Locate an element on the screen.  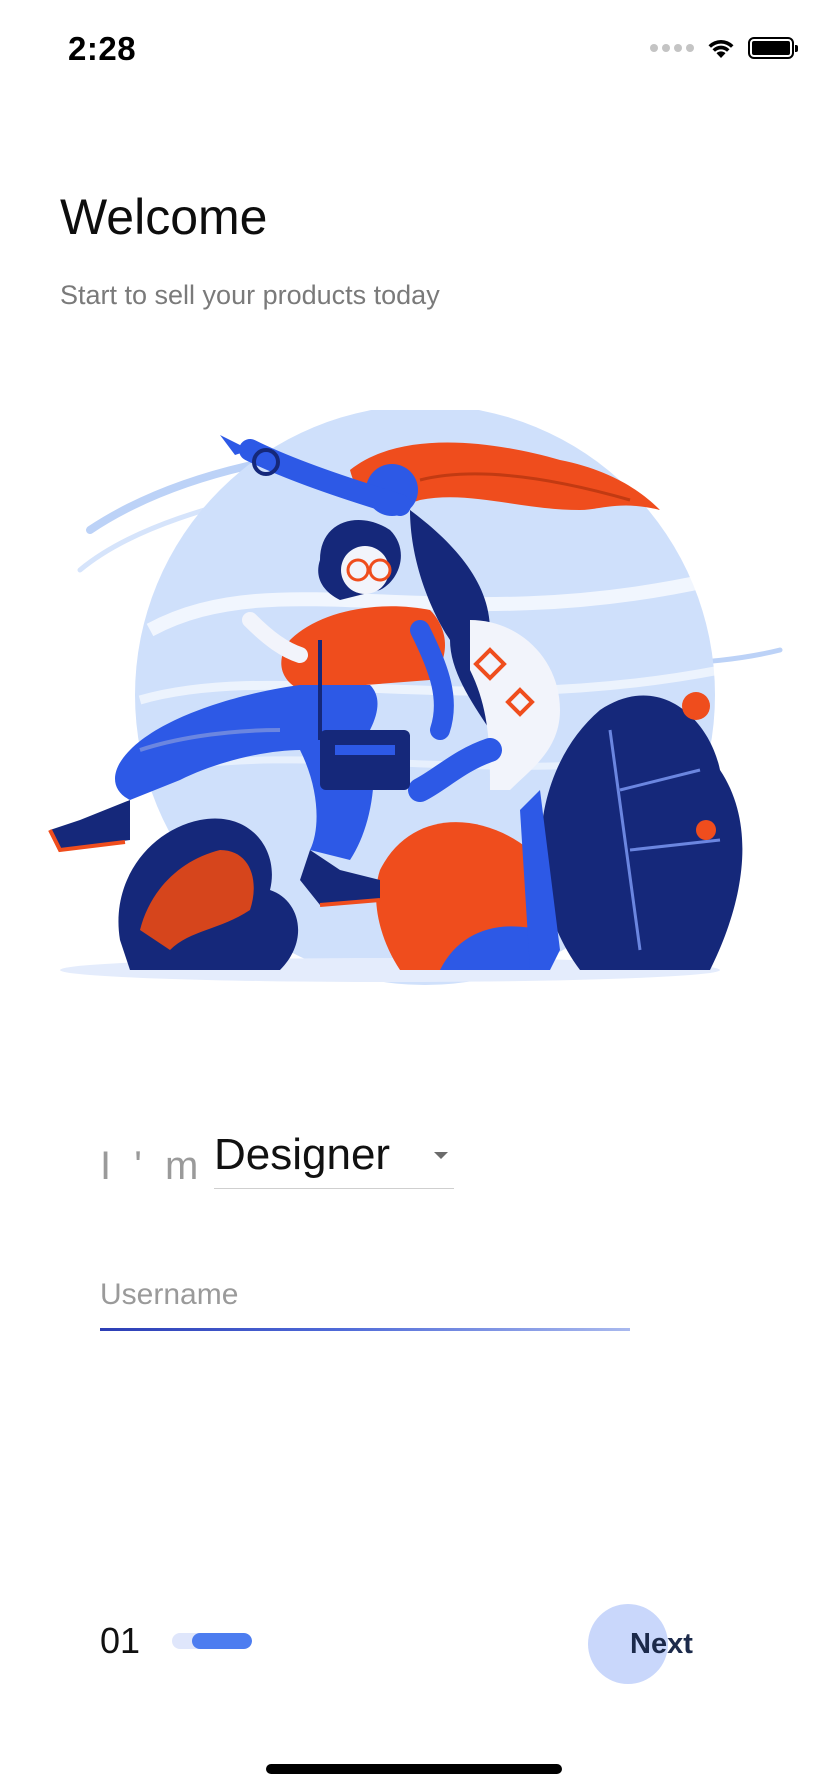
next-button: Next is located at coordinates (668, 1644).